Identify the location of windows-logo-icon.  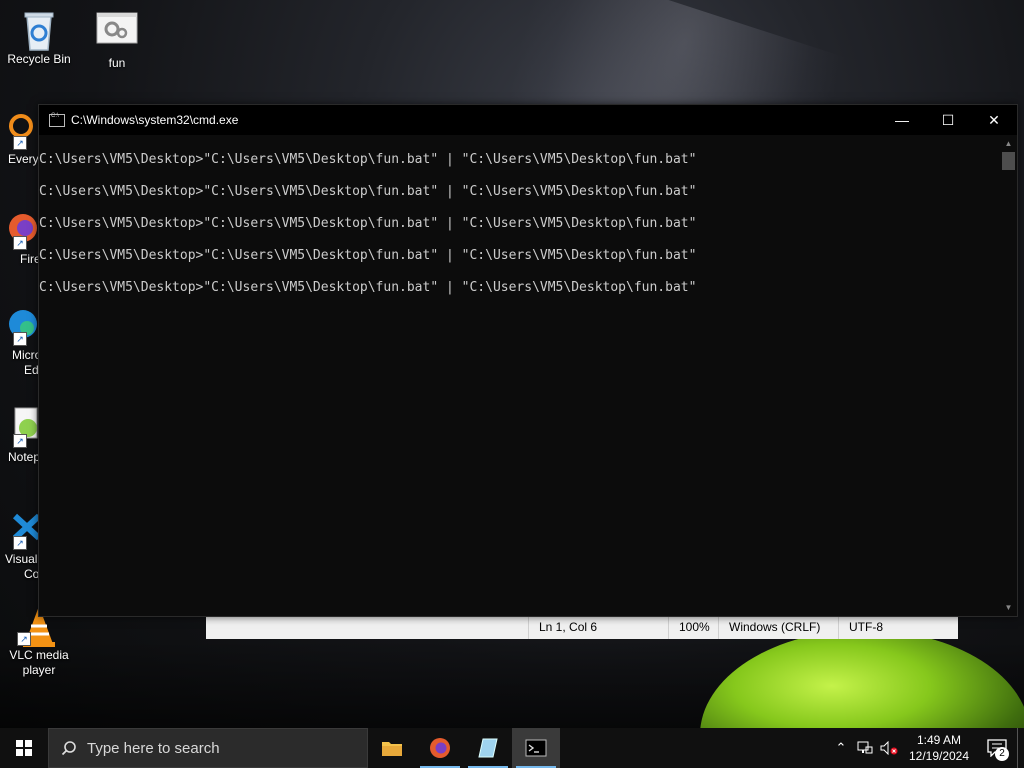
(24, 748).